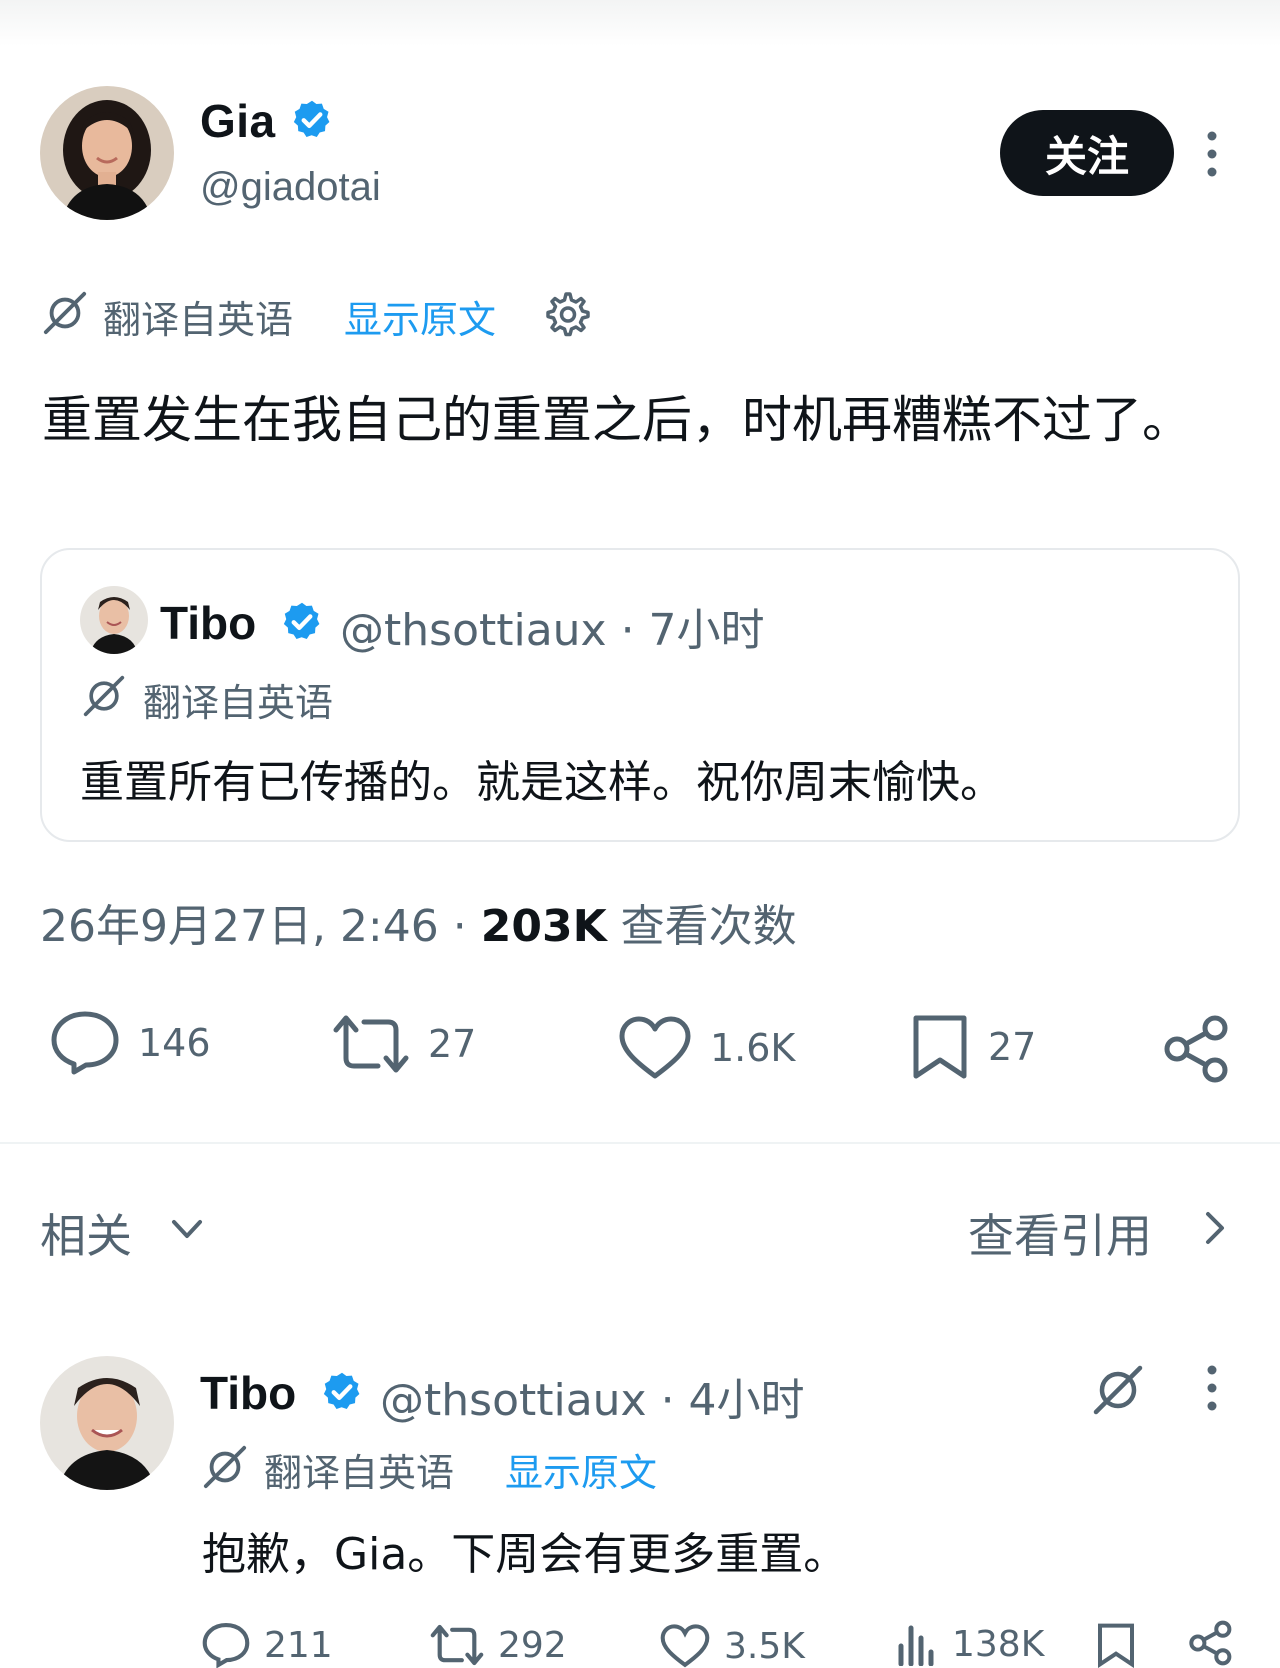 The width and height of the screenshot is (1280, 1668). What do you see at coordinates (239, 926) in the screenshot?
I see `tweet-timestamp: 26年9月27日, 2:46` at bounding box center [239, 926].